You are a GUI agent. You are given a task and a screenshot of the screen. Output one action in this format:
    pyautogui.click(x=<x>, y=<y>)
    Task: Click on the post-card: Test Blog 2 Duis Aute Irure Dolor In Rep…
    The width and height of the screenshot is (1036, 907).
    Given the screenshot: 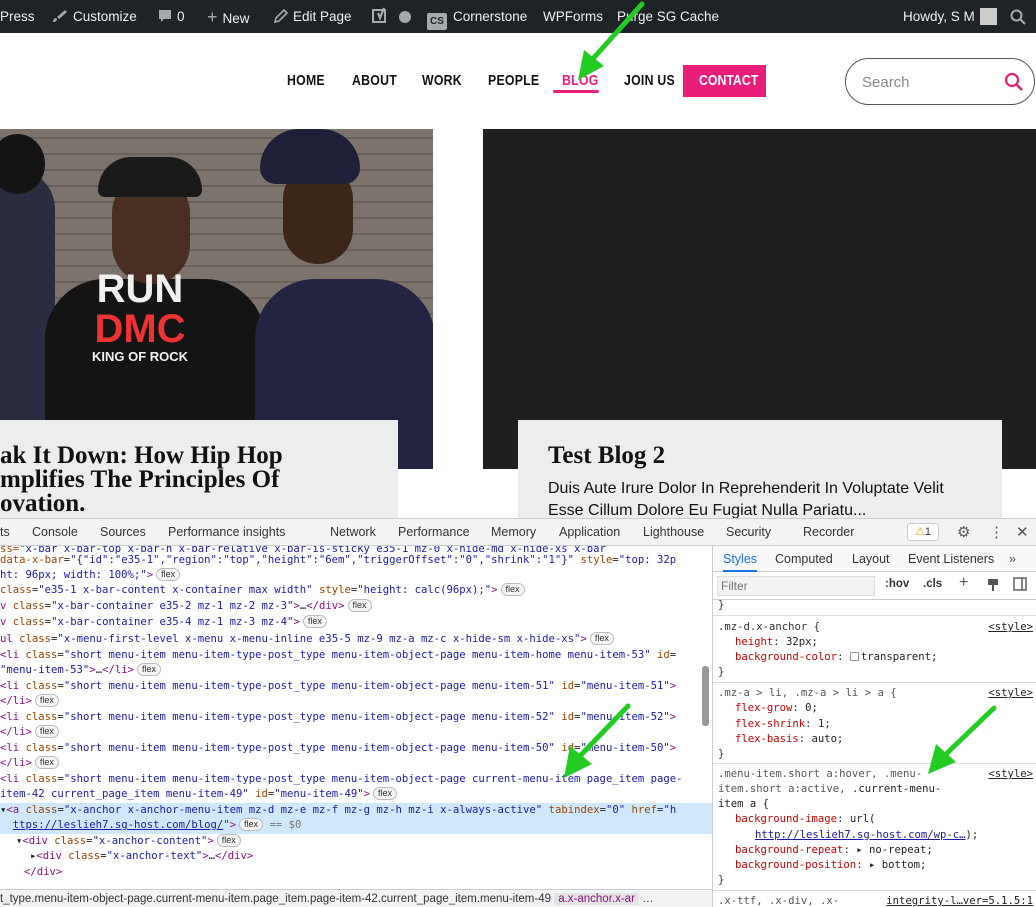 What is the action you would take?
    pyautogui.click(x=760, y=469)
    